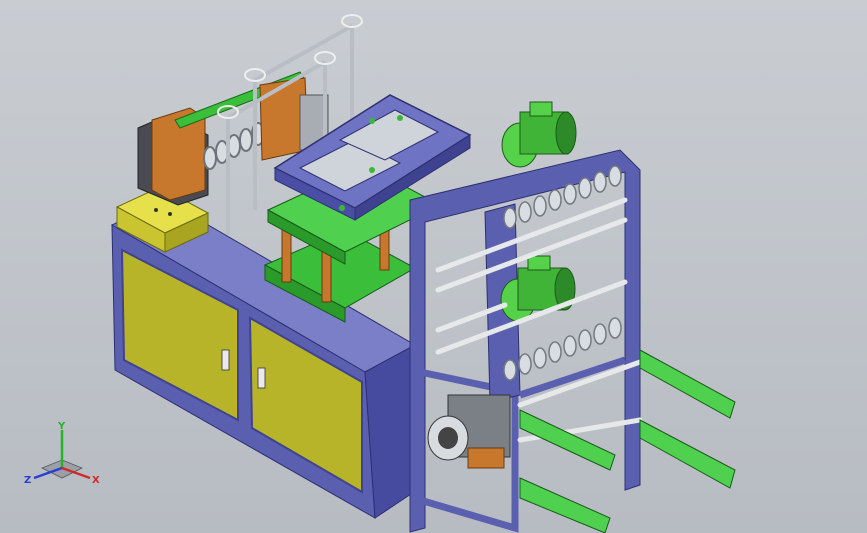 This screenshot has width=867, height=533. I want to click on z-axis-label: Z, so click(27, 480).